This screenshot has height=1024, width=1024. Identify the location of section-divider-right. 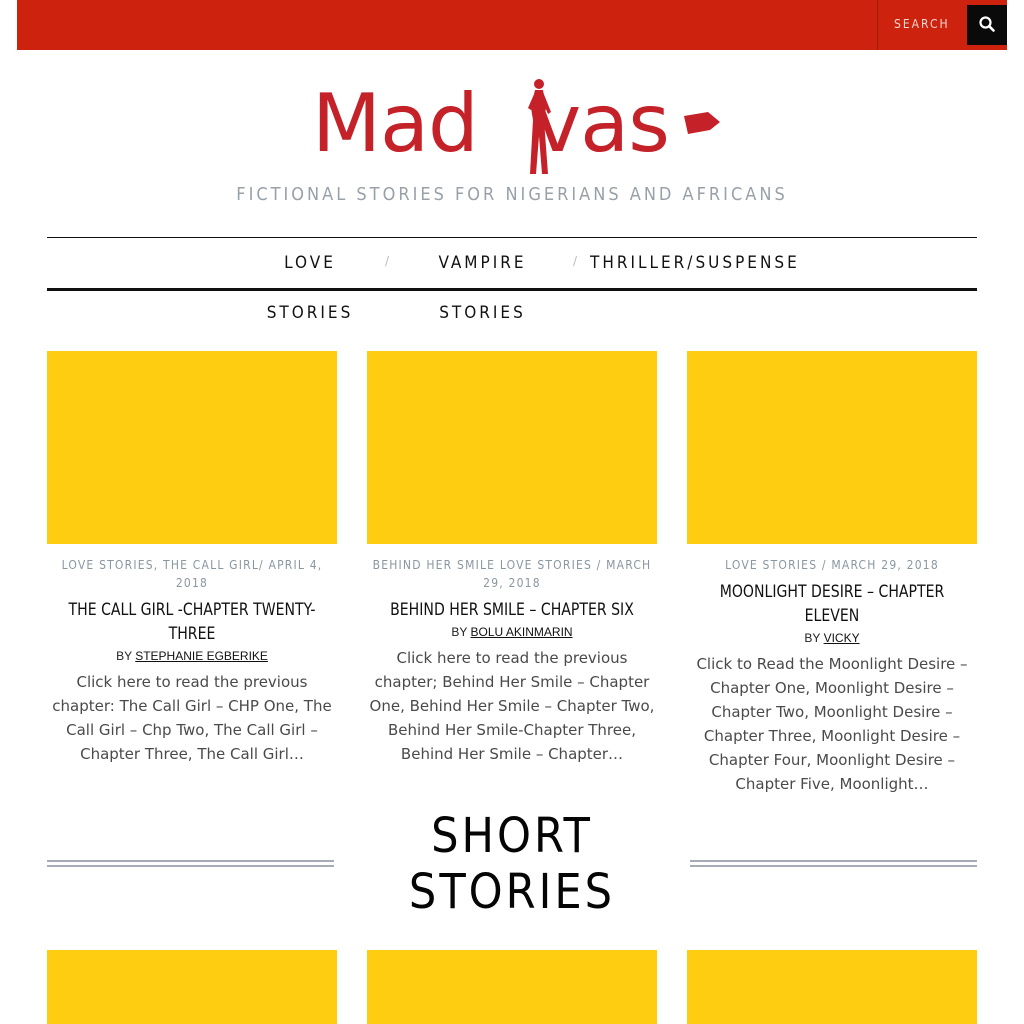
(833, 863).